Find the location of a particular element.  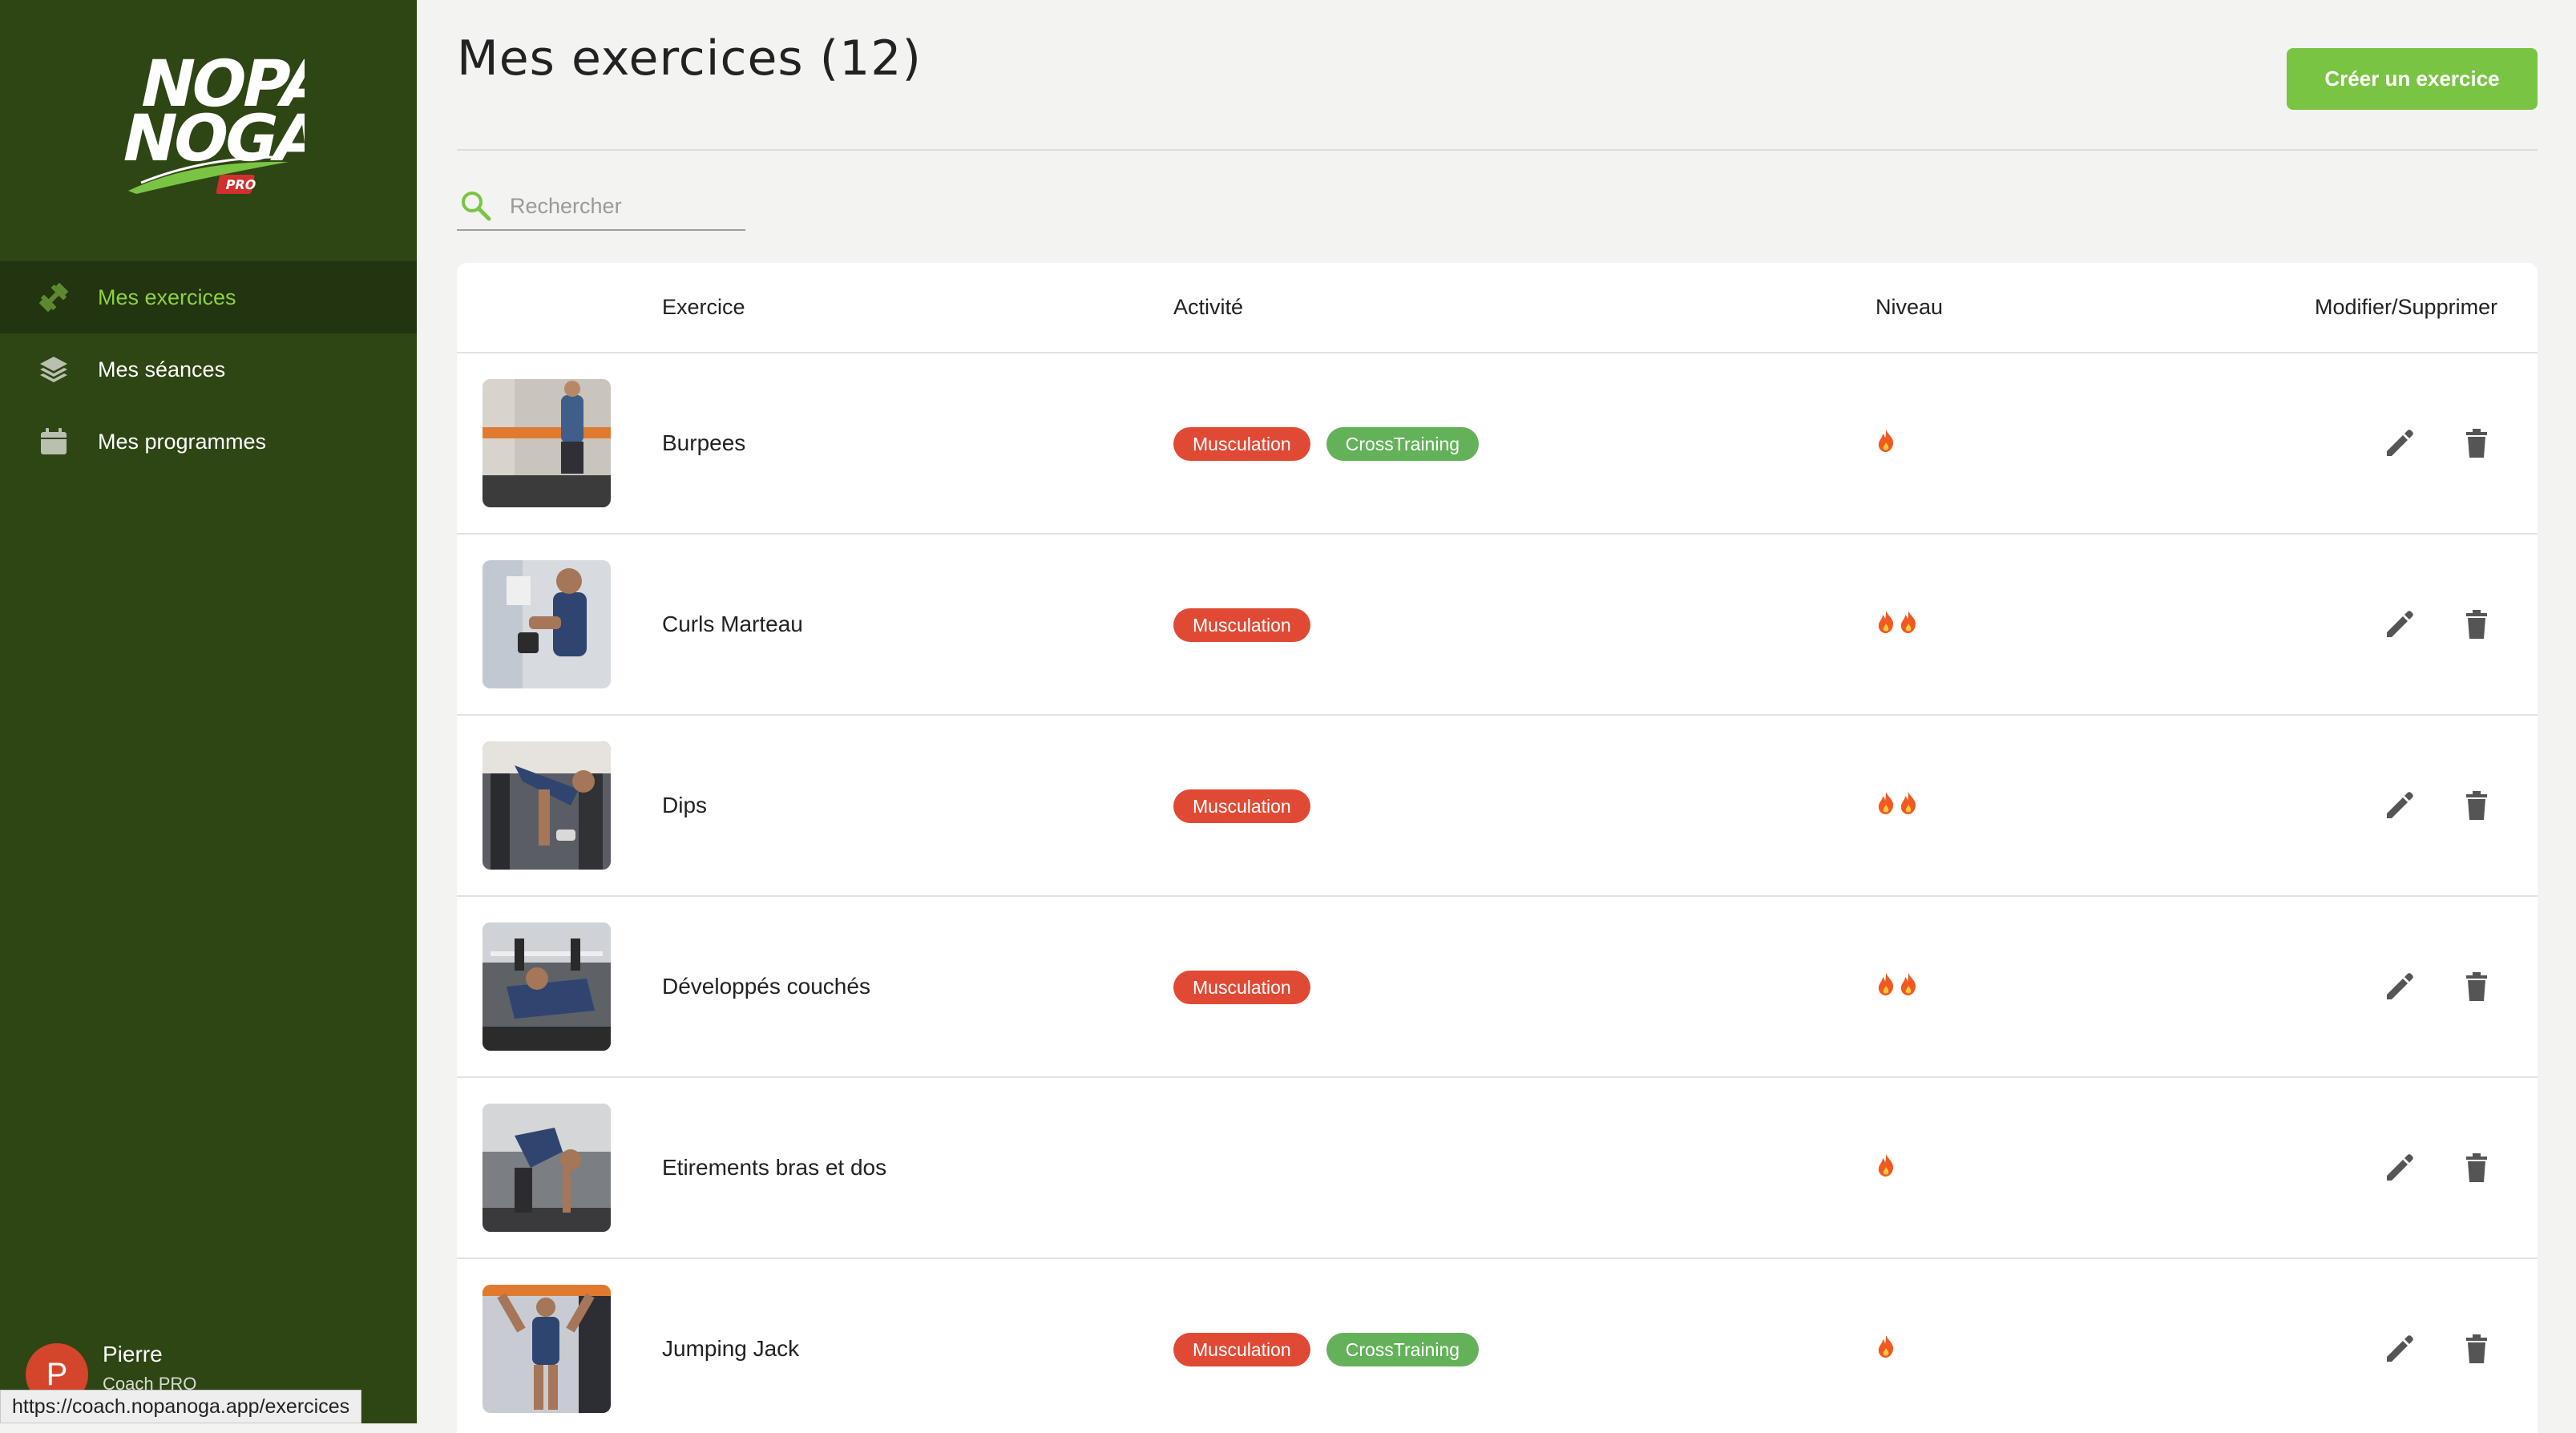

calendar-icon is located at coordinates (54, 441).